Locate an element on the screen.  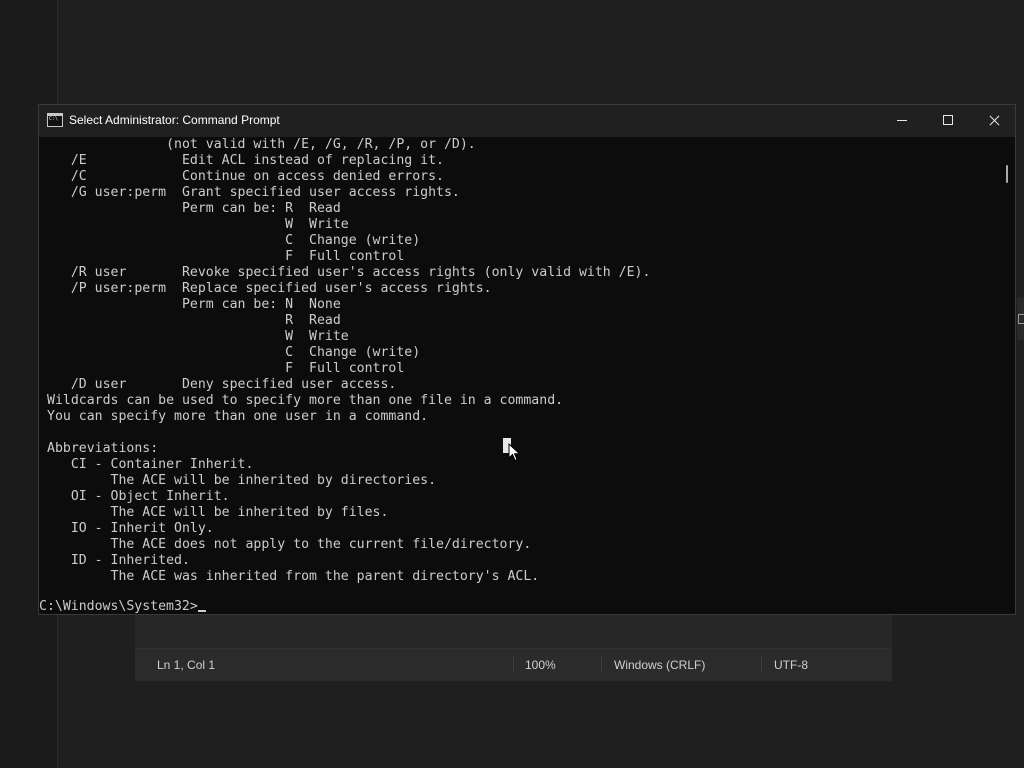
scrollbar-thumb is located at coordinates (1007, 174).